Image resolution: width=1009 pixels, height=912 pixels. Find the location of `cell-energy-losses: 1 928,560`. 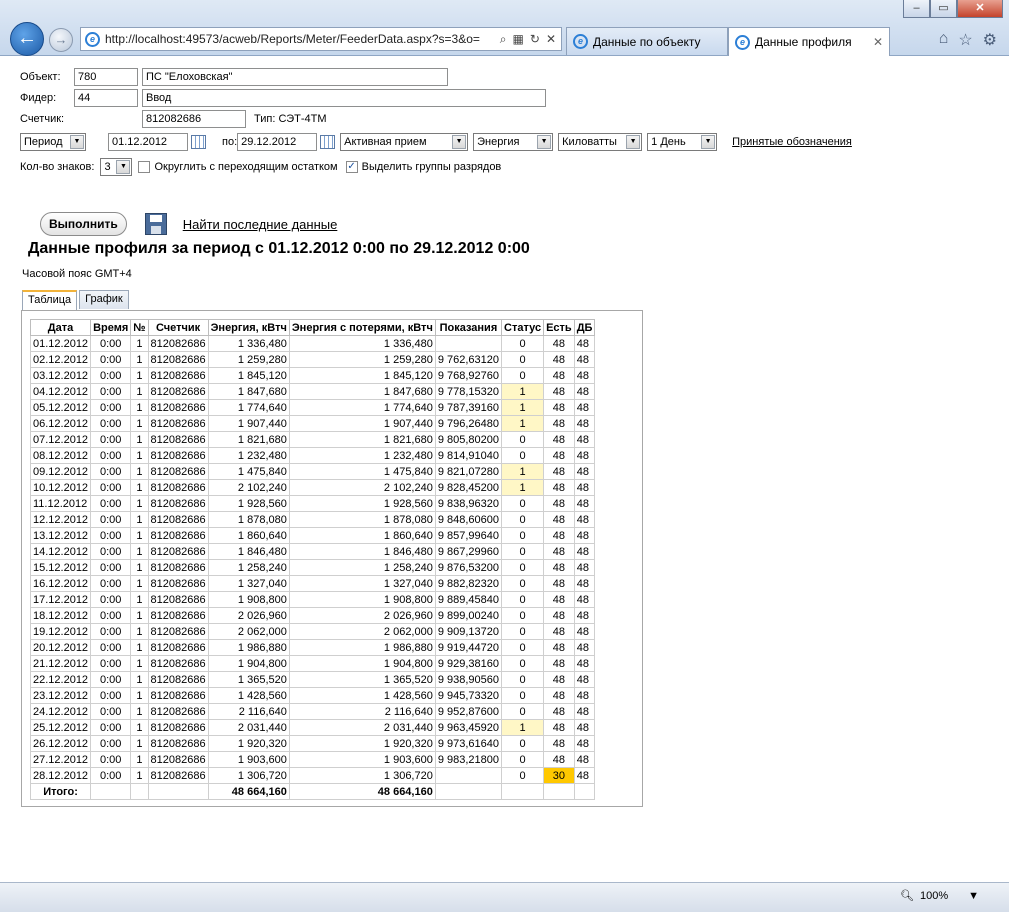

cell-energy-losses: 1 928,560 is located at coordinates (362, 503).